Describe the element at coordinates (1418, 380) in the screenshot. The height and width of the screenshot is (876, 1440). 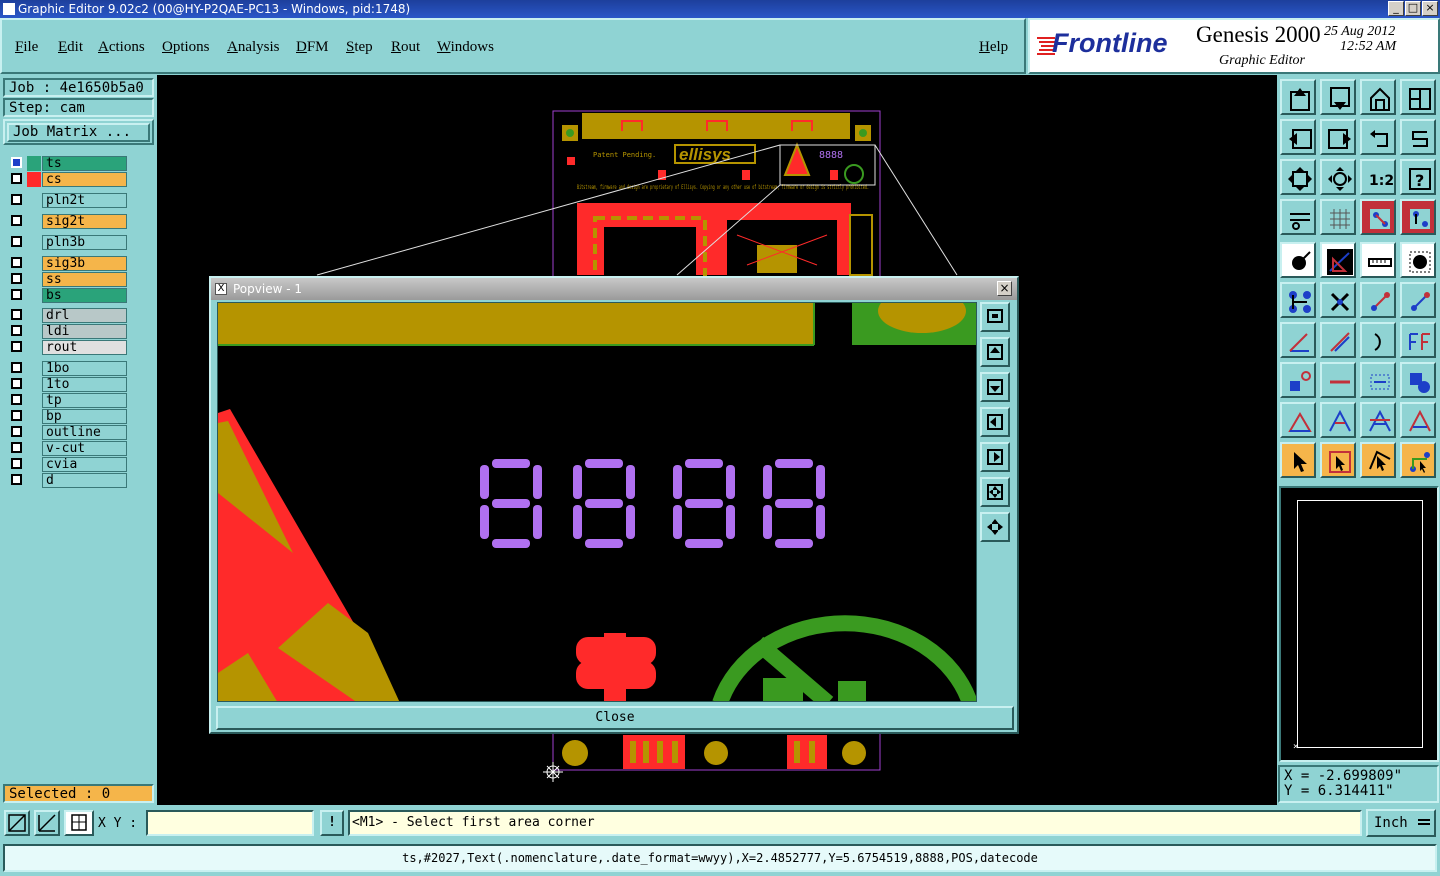
I see `tool-group` at that location.